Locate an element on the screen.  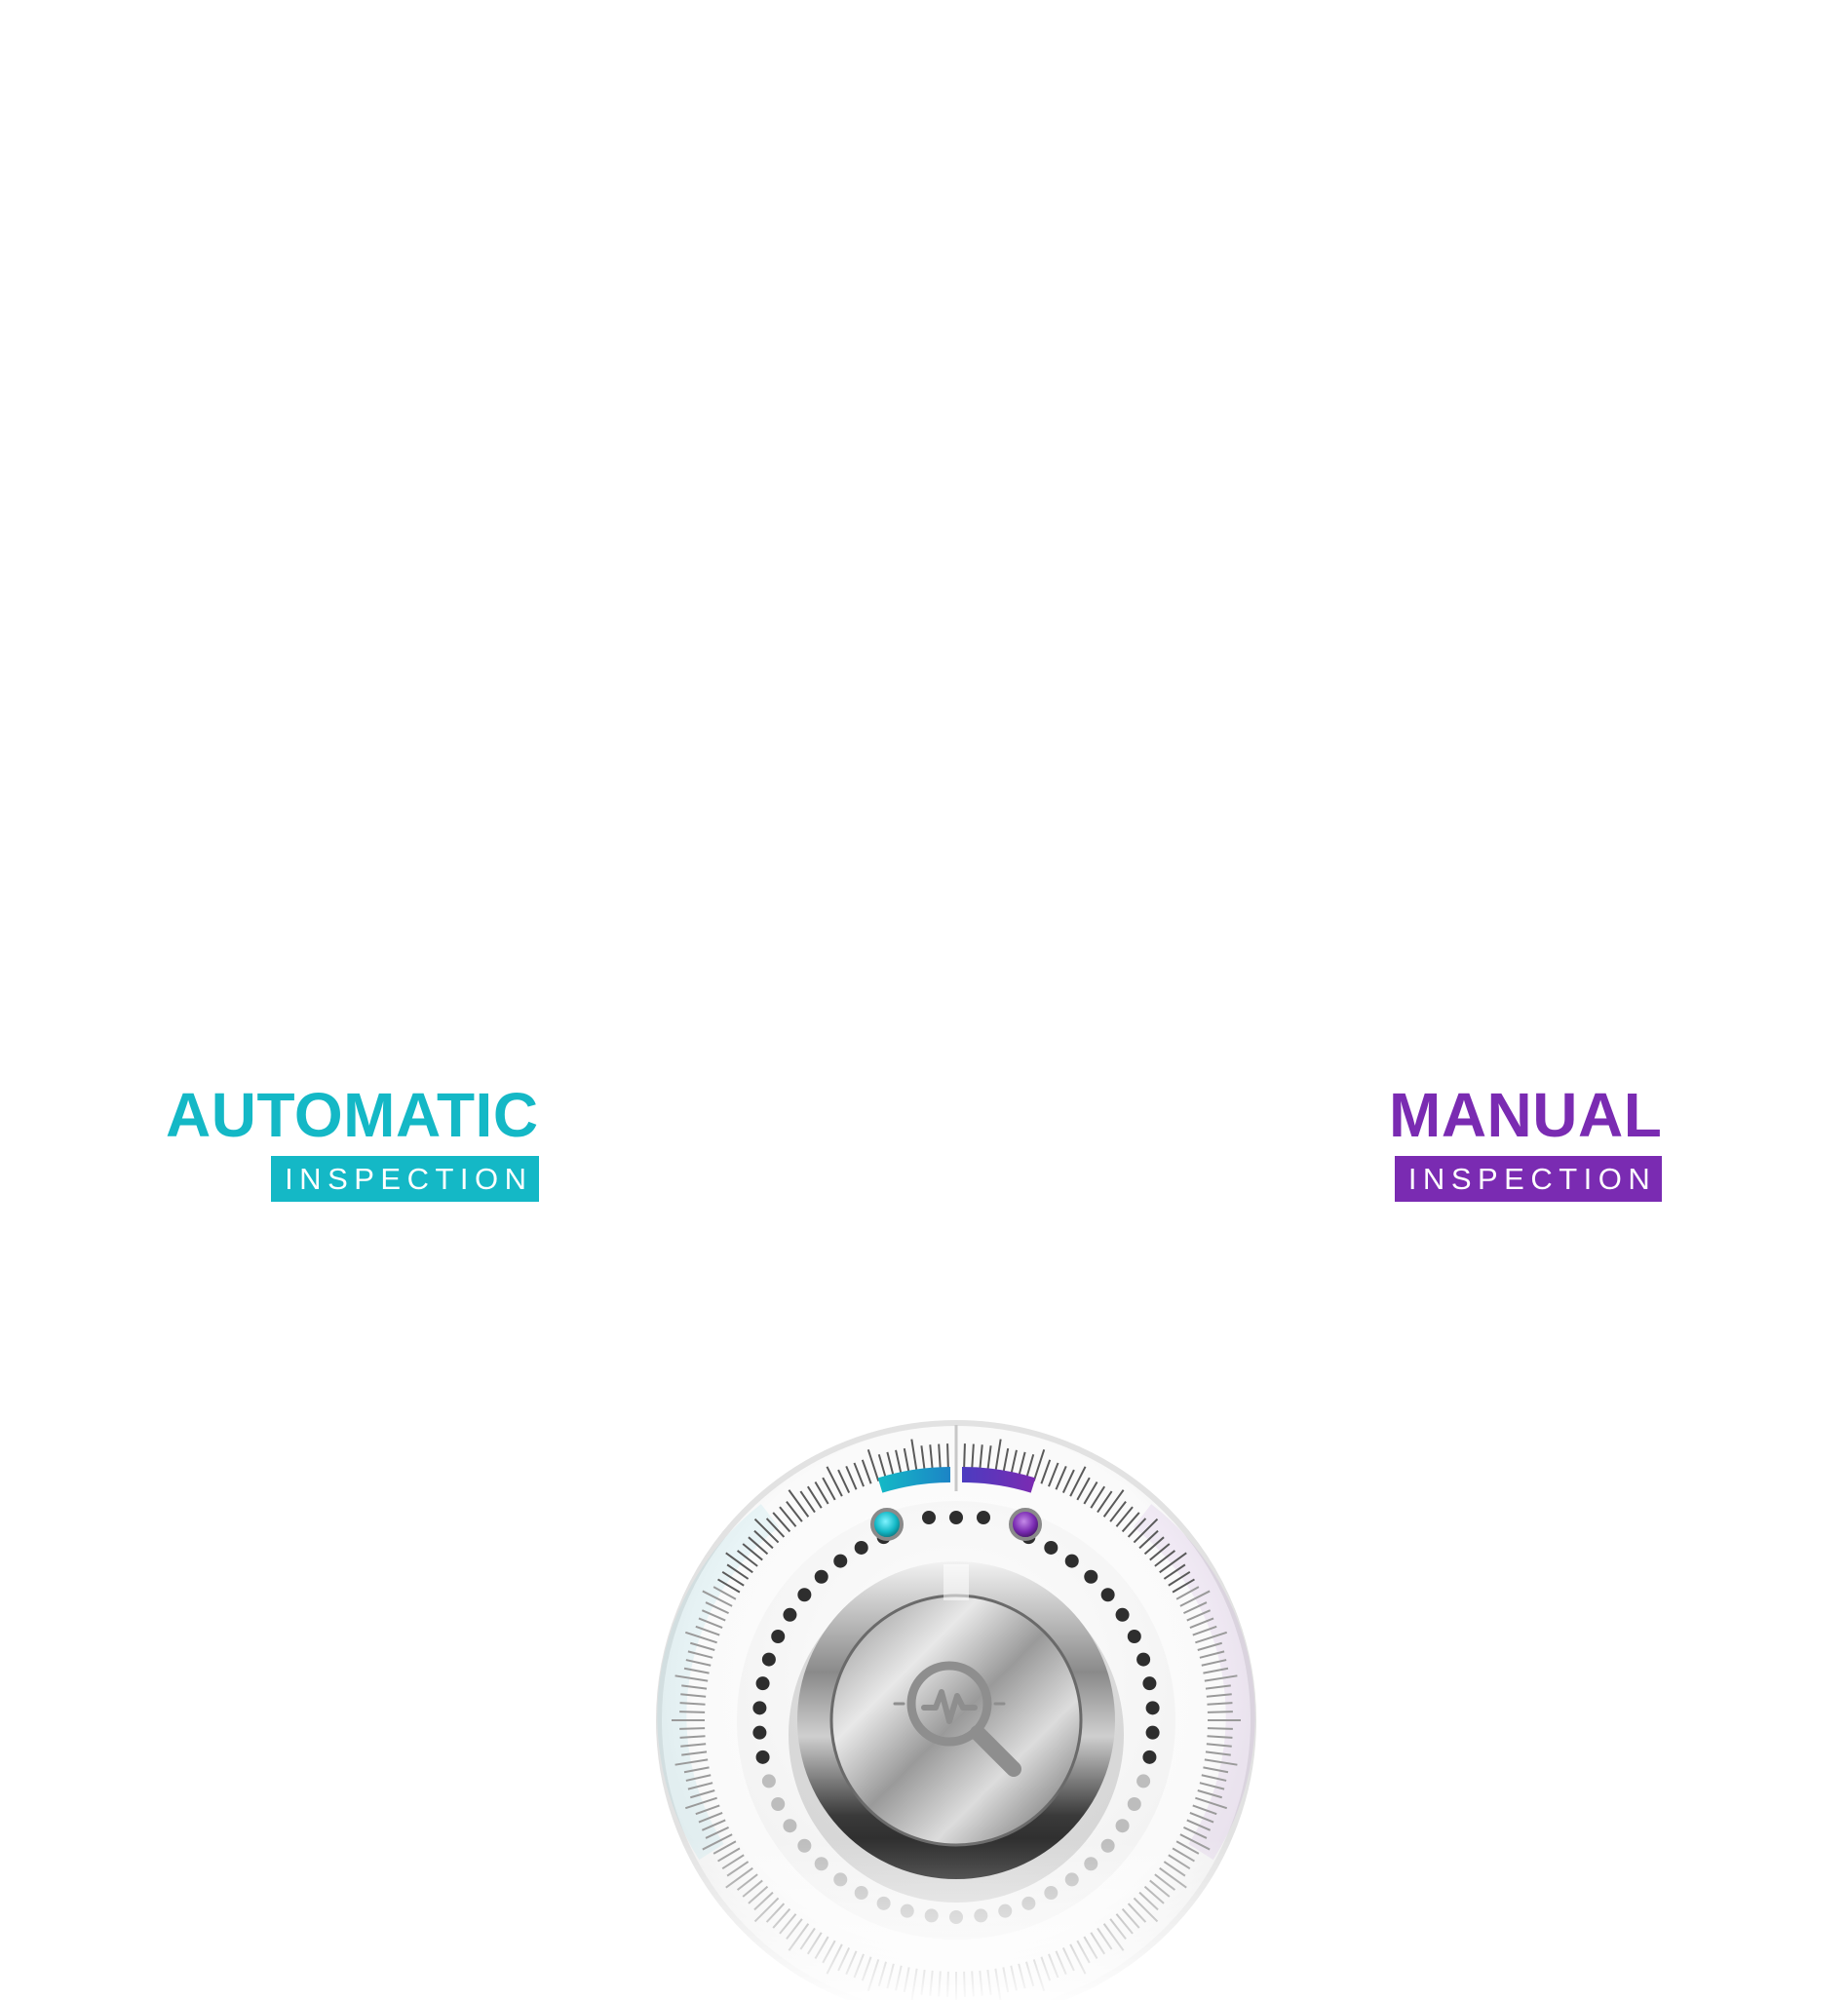
dial-bottom-fade is located at coordinates (956, 1711).